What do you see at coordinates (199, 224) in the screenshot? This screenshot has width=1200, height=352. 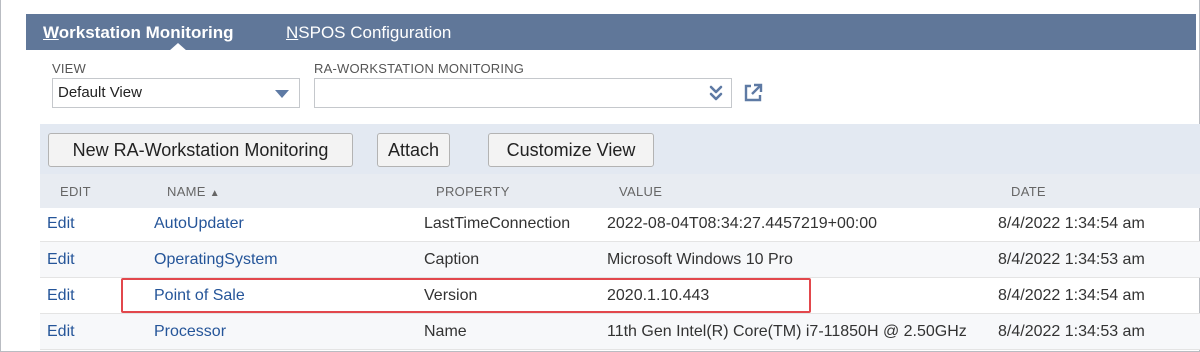 I see `name-link: AutoUpdater` at bounding box center [199, 224].